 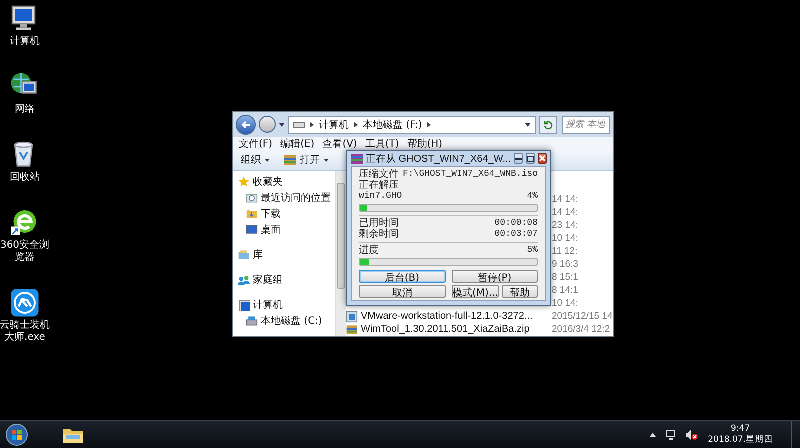 What do you see at coordinates (402, 276) in the screenshot?
I see `dialog-button: 后台(B)` at bounding box center [402, 276].